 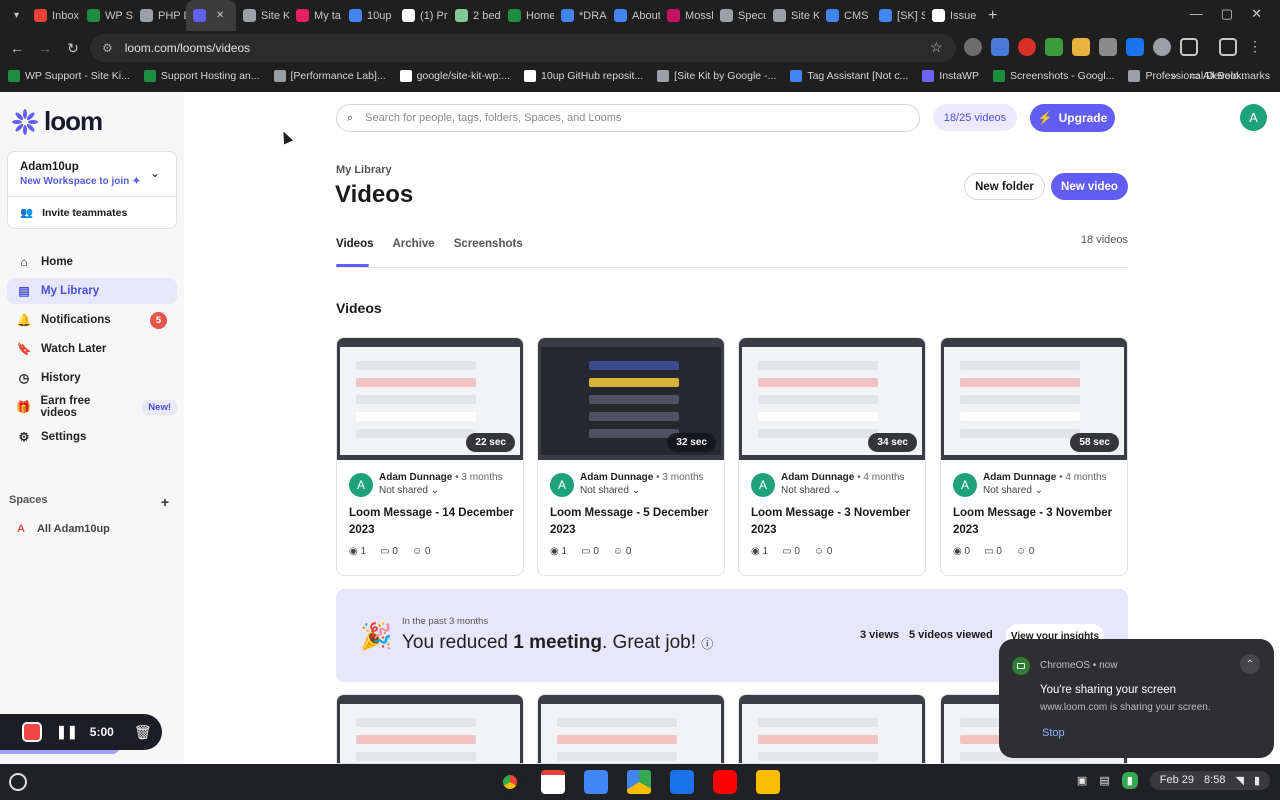 What do you see at coordinates (430, 399) in the screenshot?
I see `video-thumbnail: 22 sec` at bounding box center [430, 399].